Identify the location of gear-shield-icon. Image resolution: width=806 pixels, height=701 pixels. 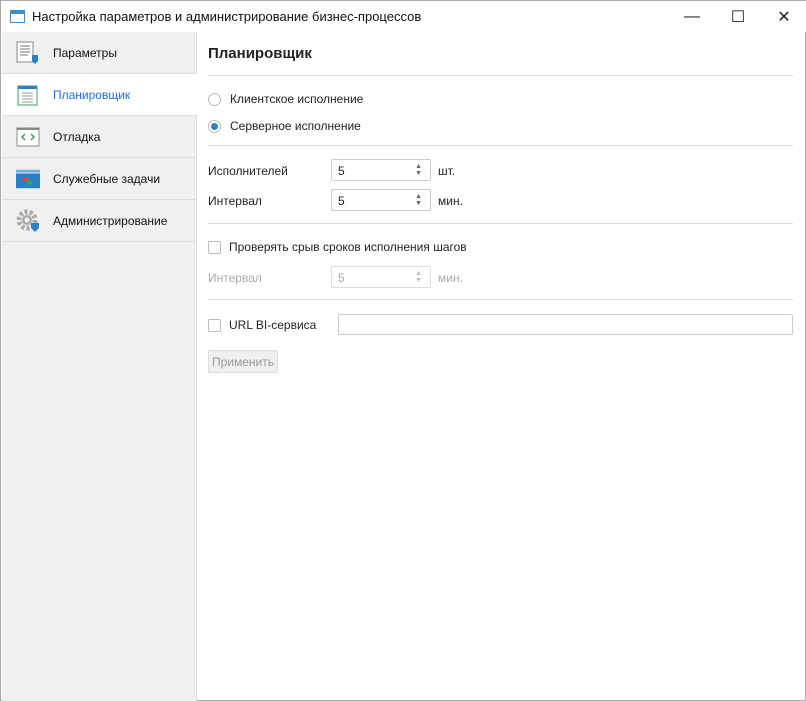
(27, 220).